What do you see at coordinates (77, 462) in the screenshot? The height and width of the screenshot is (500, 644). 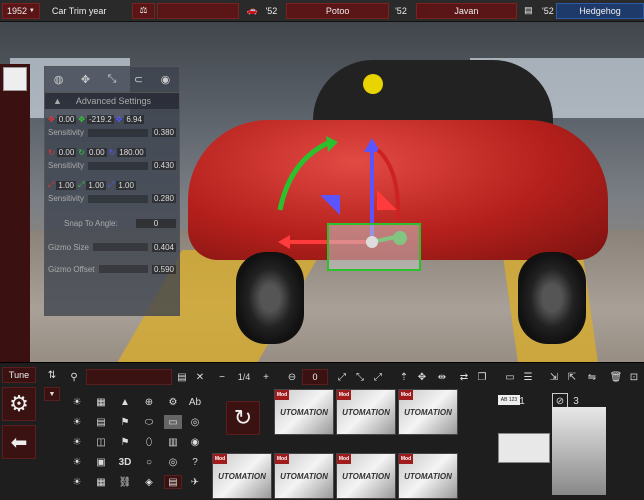 I see `light-l-icon: ☀` at bounding box center [77, 462].